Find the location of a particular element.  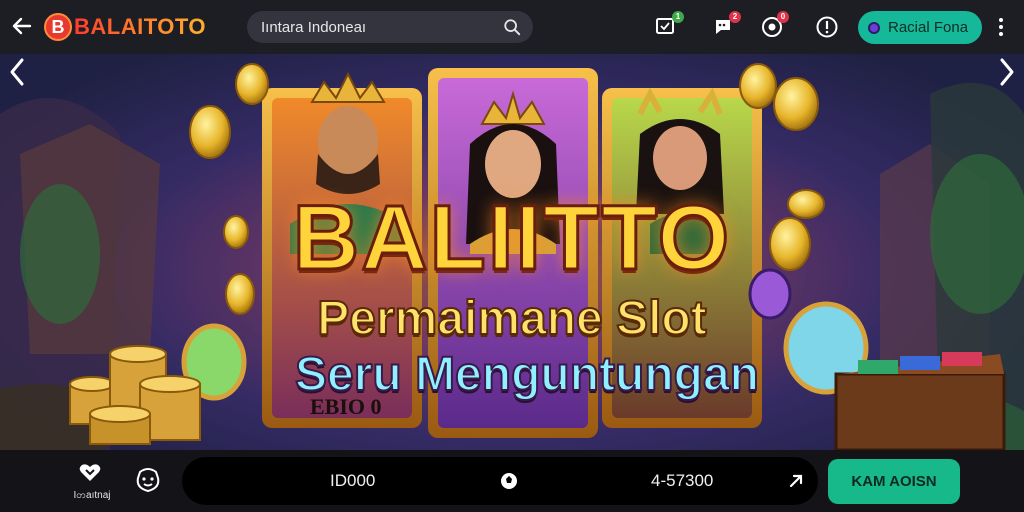

balance-left-value: ID000 is located at coordinates (353, 480).